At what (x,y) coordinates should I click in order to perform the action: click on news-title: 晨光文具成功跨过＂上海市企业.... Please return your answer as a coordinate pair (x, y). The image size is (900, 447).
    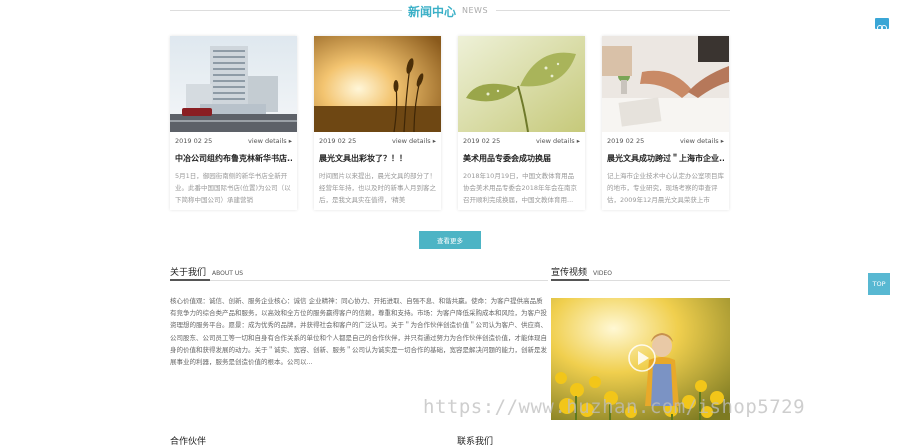
    Looking at the image, I should click on (665, 158).